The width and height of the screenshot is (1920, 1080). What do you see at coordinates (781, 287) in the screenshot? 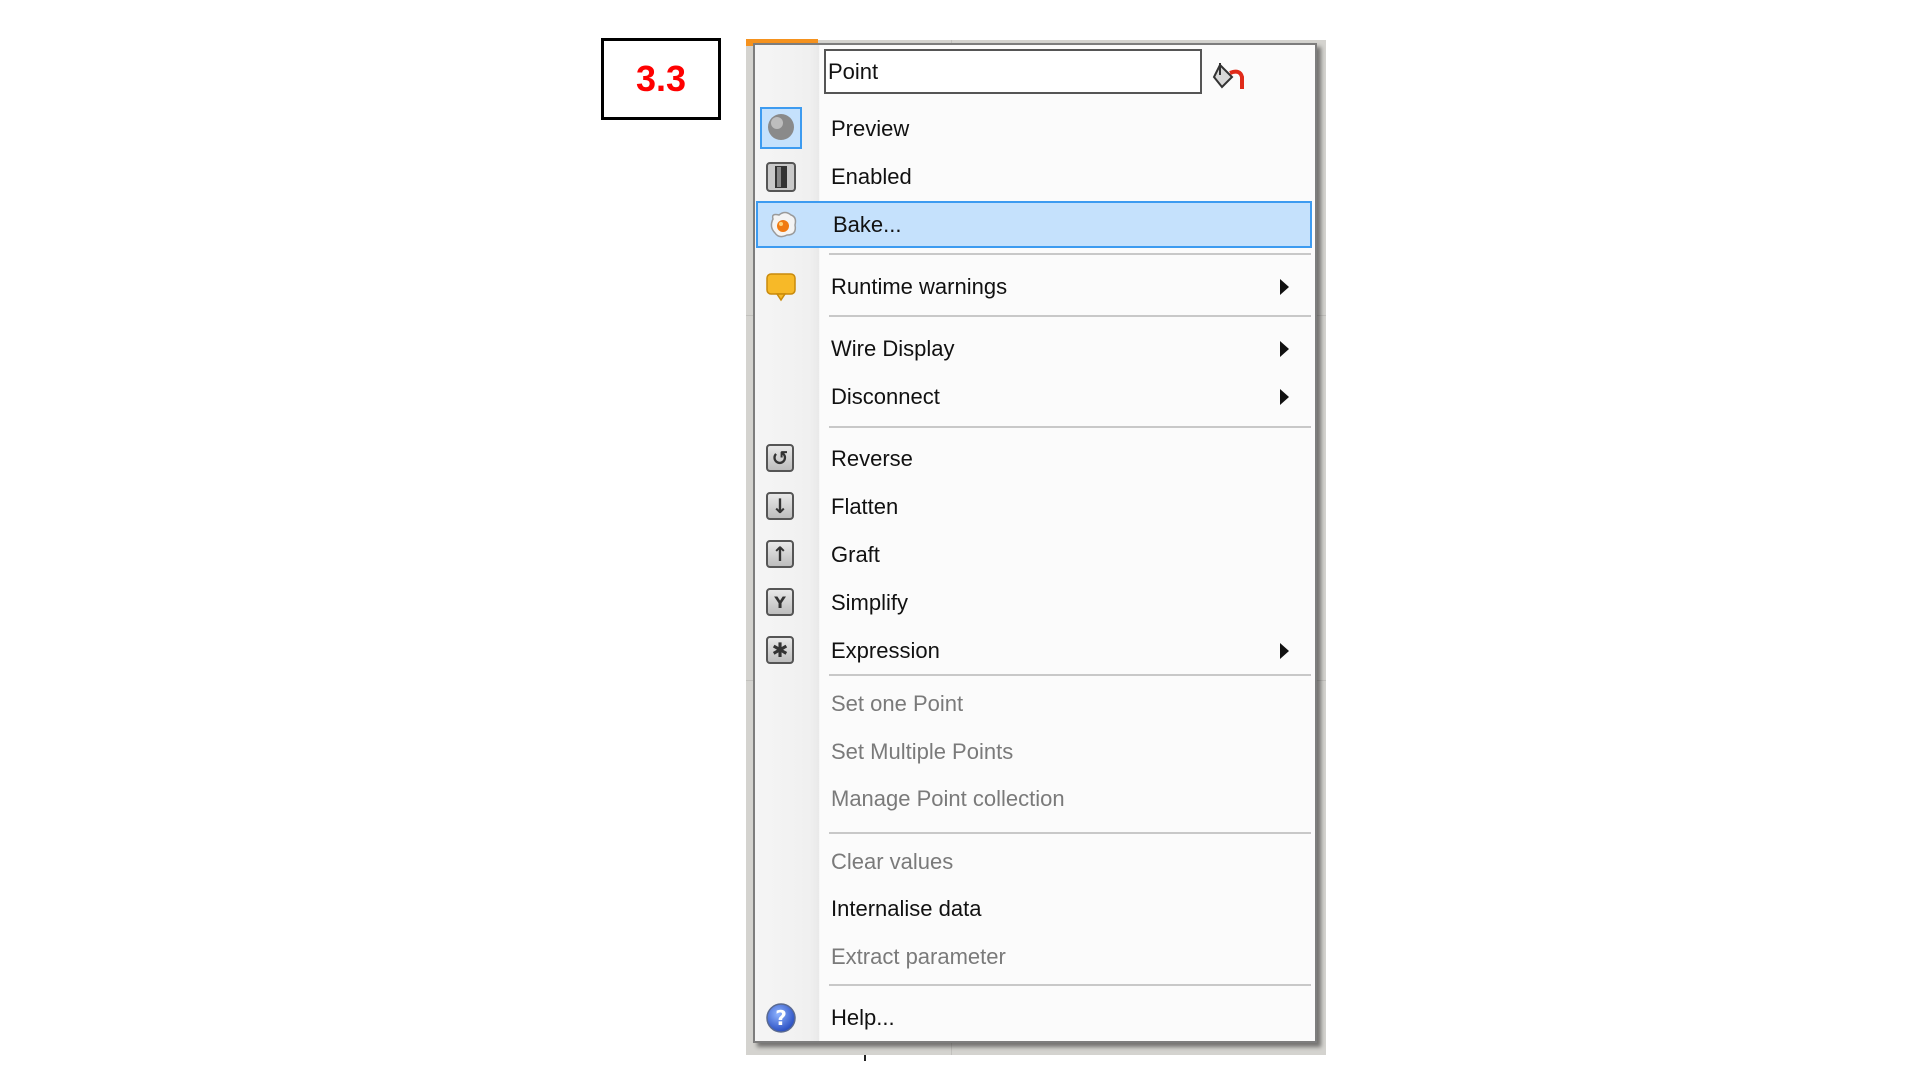
I see `warning-balloon-icon` at bounding box center [781, 287].